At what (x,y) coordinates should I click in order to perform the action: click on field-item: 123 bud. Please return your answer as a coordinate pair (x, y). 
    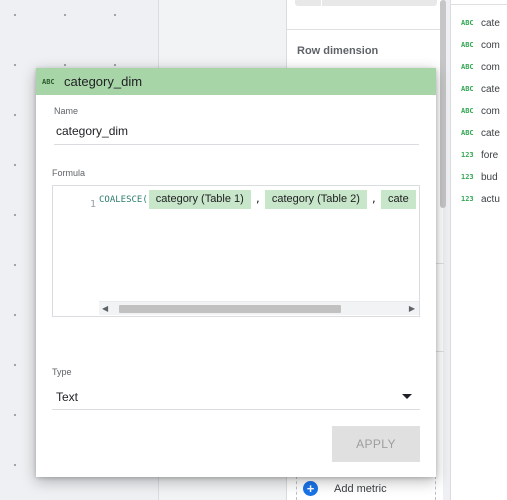
    Looking at the image, I should click on (479, 177).